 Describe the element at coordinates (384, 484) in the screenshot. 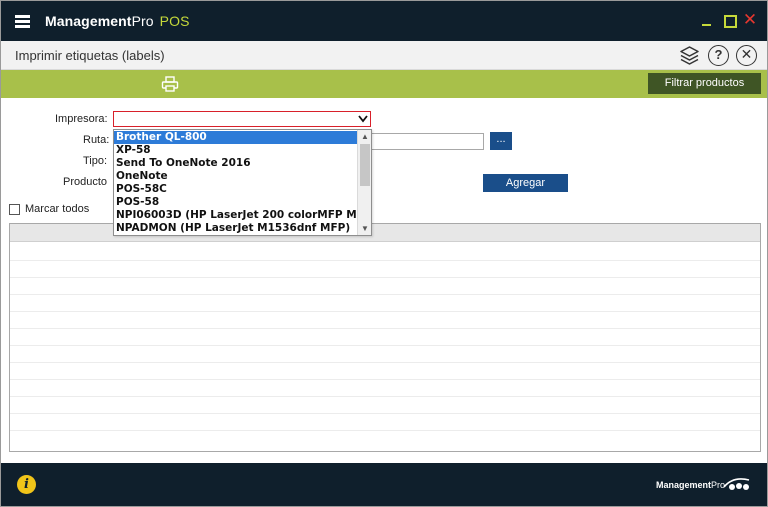

I see `footer-bar: i ManagementPro` at that location.